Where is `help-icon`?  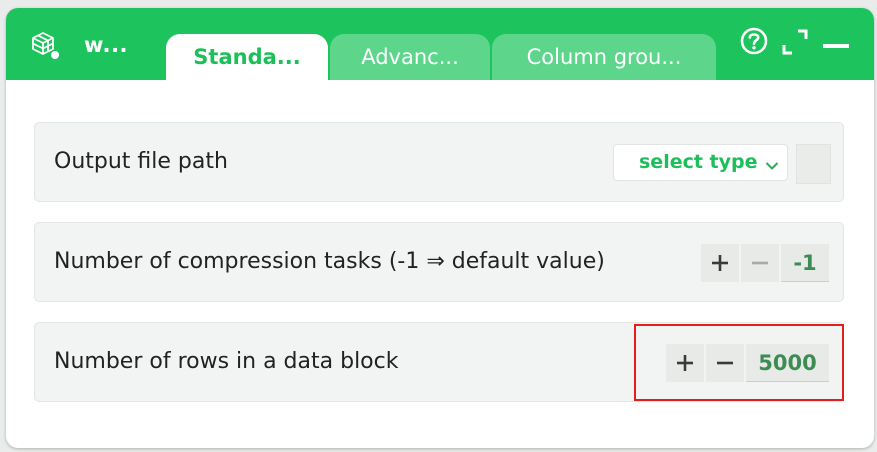
help-icon is located at coordinates (754, 43).